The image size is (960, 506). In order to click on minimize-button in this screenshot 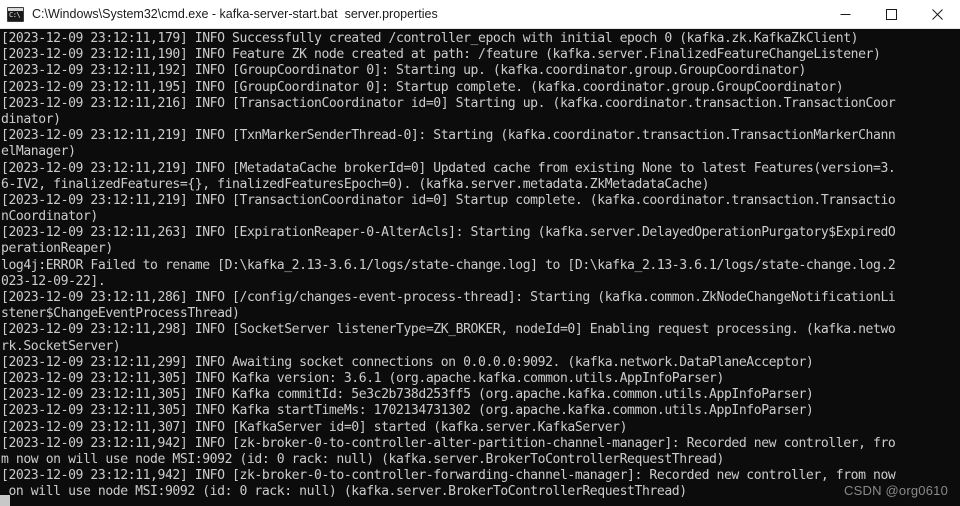, I will do `click(845, 14)`.